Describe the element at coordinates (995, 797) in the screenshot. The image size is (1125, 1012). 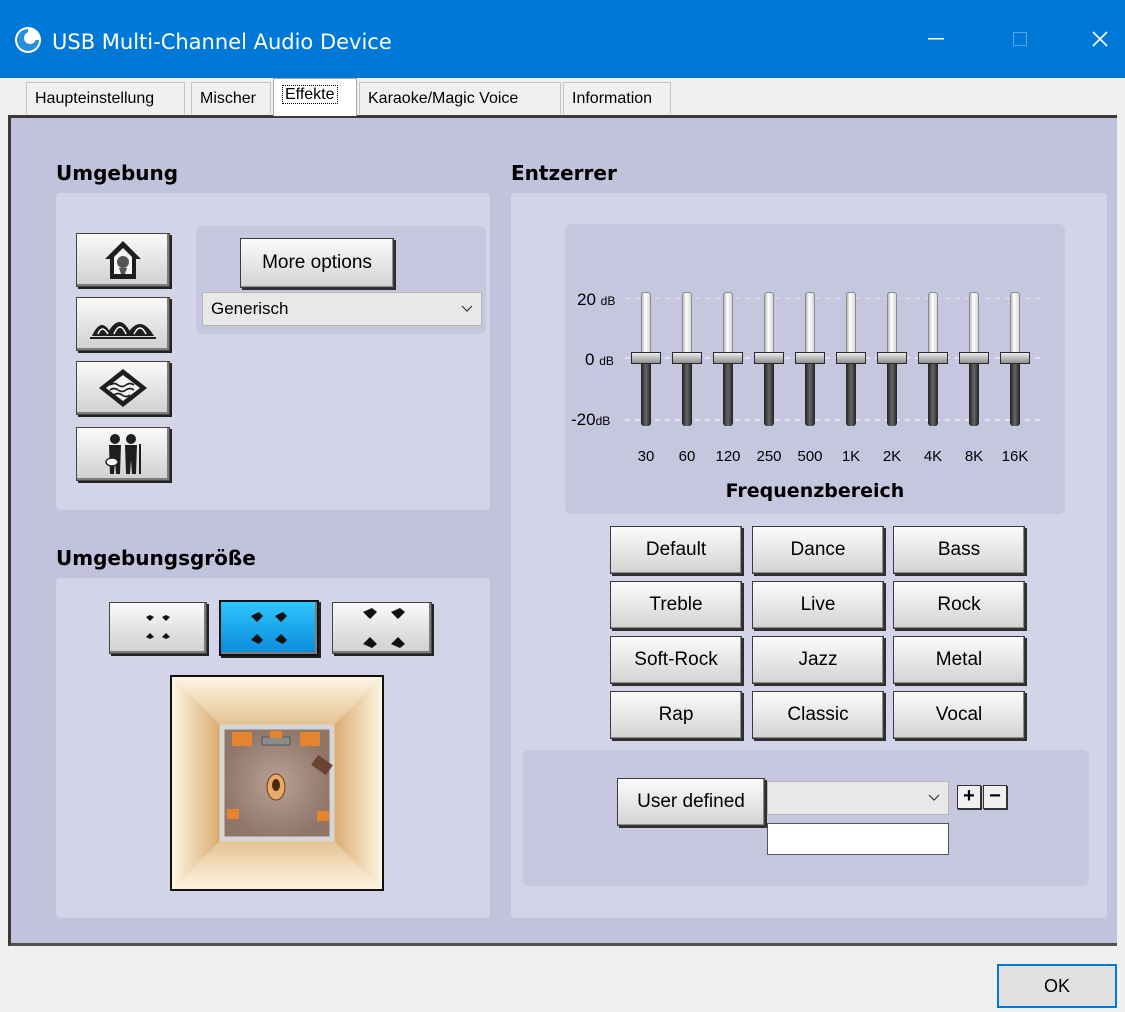
I see `remove-preset-button: −` at that location.